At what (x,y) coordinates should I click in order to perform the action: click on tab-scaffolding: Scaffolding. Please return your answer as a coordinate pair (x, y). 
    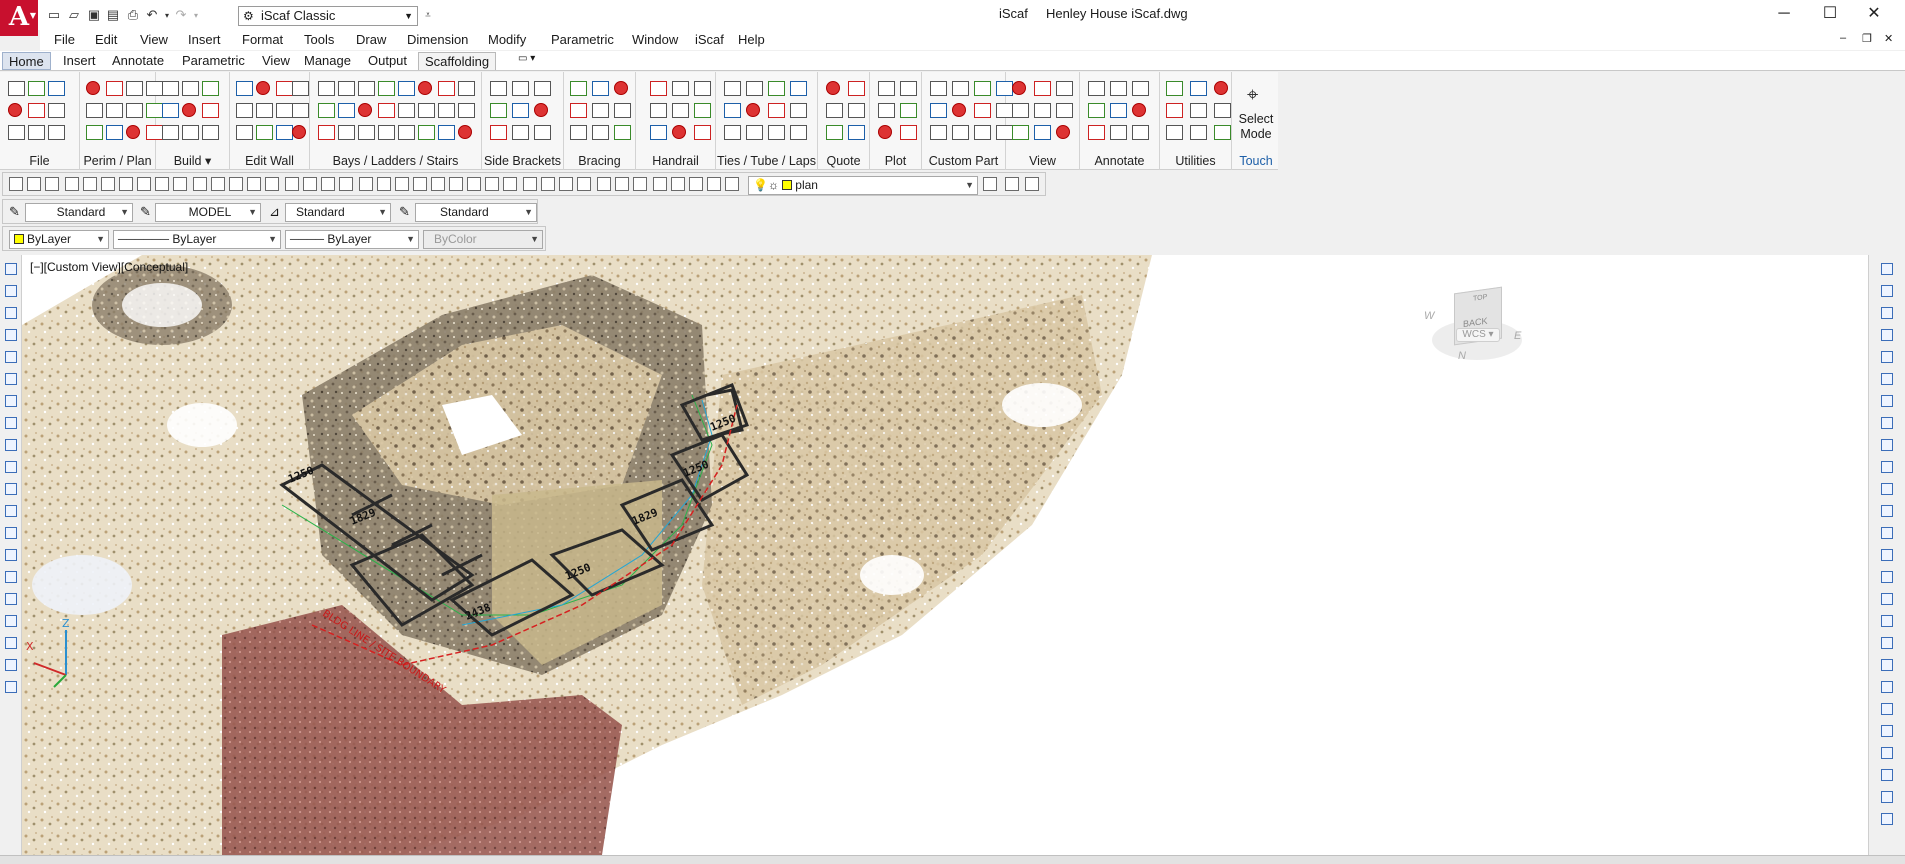
    Looking at the image, I should click on (457, 61).